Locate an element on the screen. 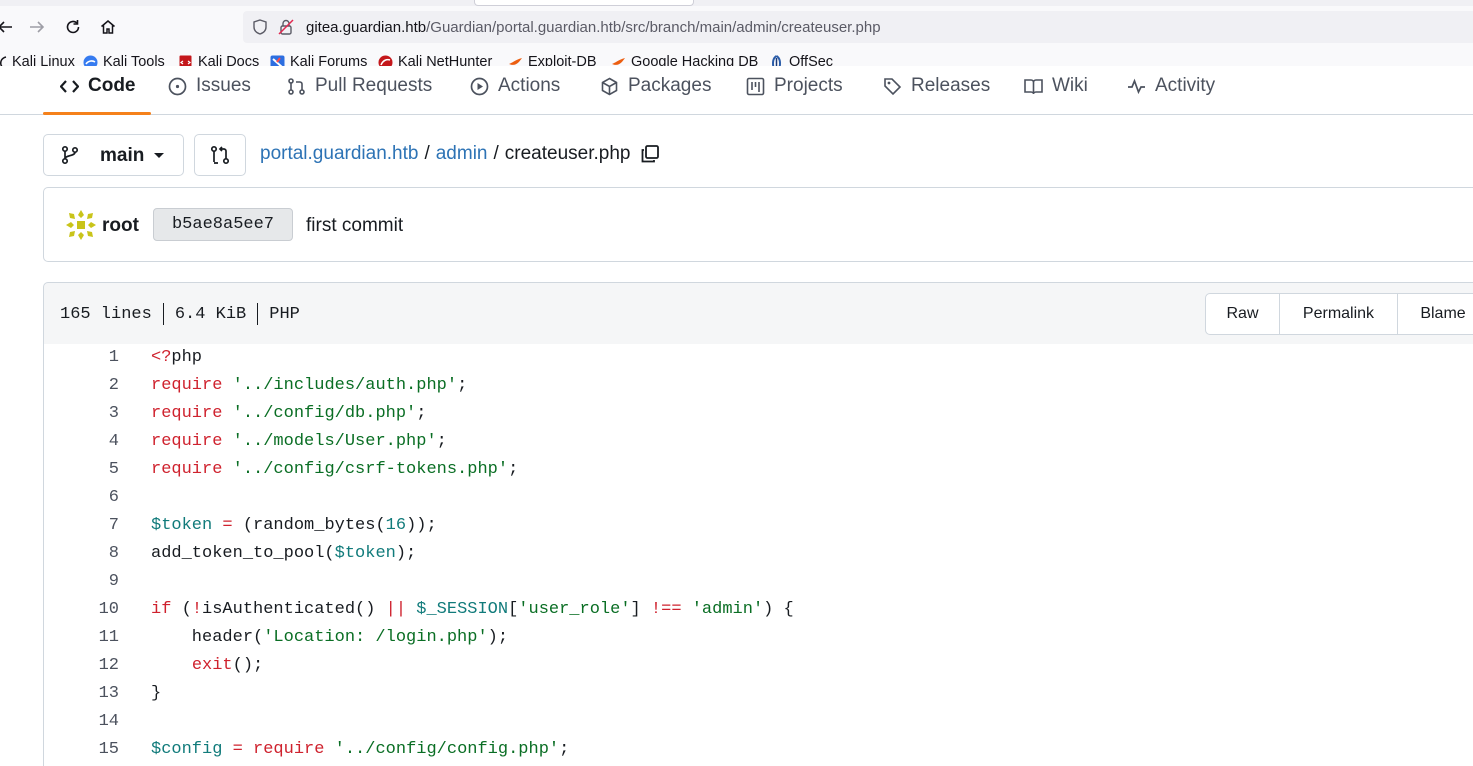 The height and width of the screenshot is (766, 1473). line-number: 6 is located at coordinates (81, 497).